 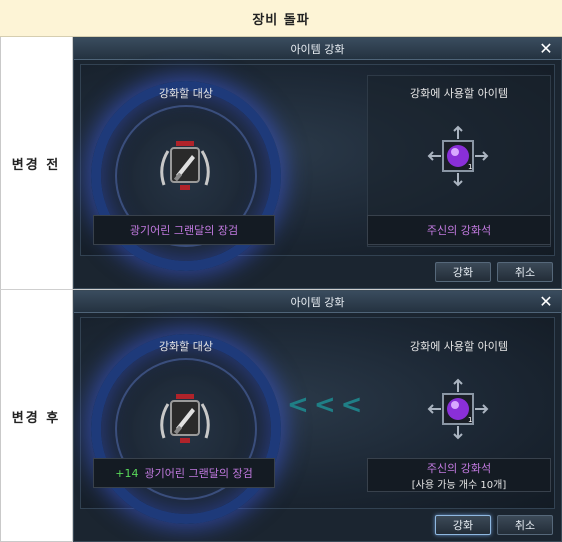 What do you see at coordinates (324, 405) in the screenshot?
I see `transfer-arrows: < < <` at bounding box center [324, 405].